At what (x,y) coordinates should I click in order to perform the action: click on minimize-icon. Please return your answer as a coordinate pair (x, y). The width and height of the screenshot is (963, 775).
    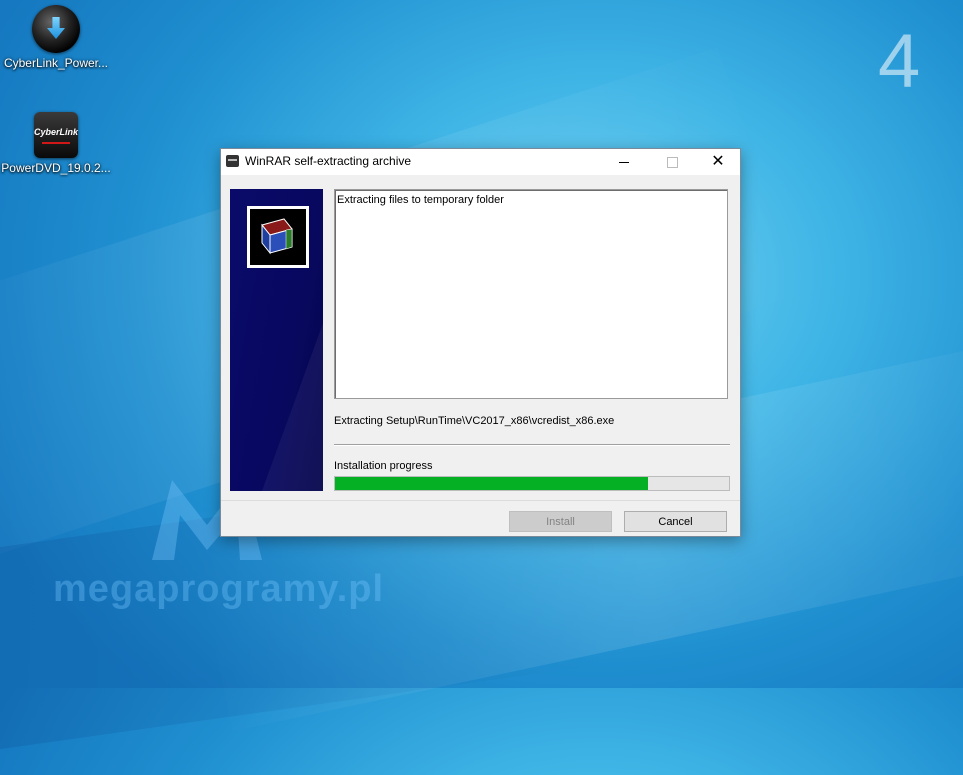
    Looking at the image, I should click on (624, 162).